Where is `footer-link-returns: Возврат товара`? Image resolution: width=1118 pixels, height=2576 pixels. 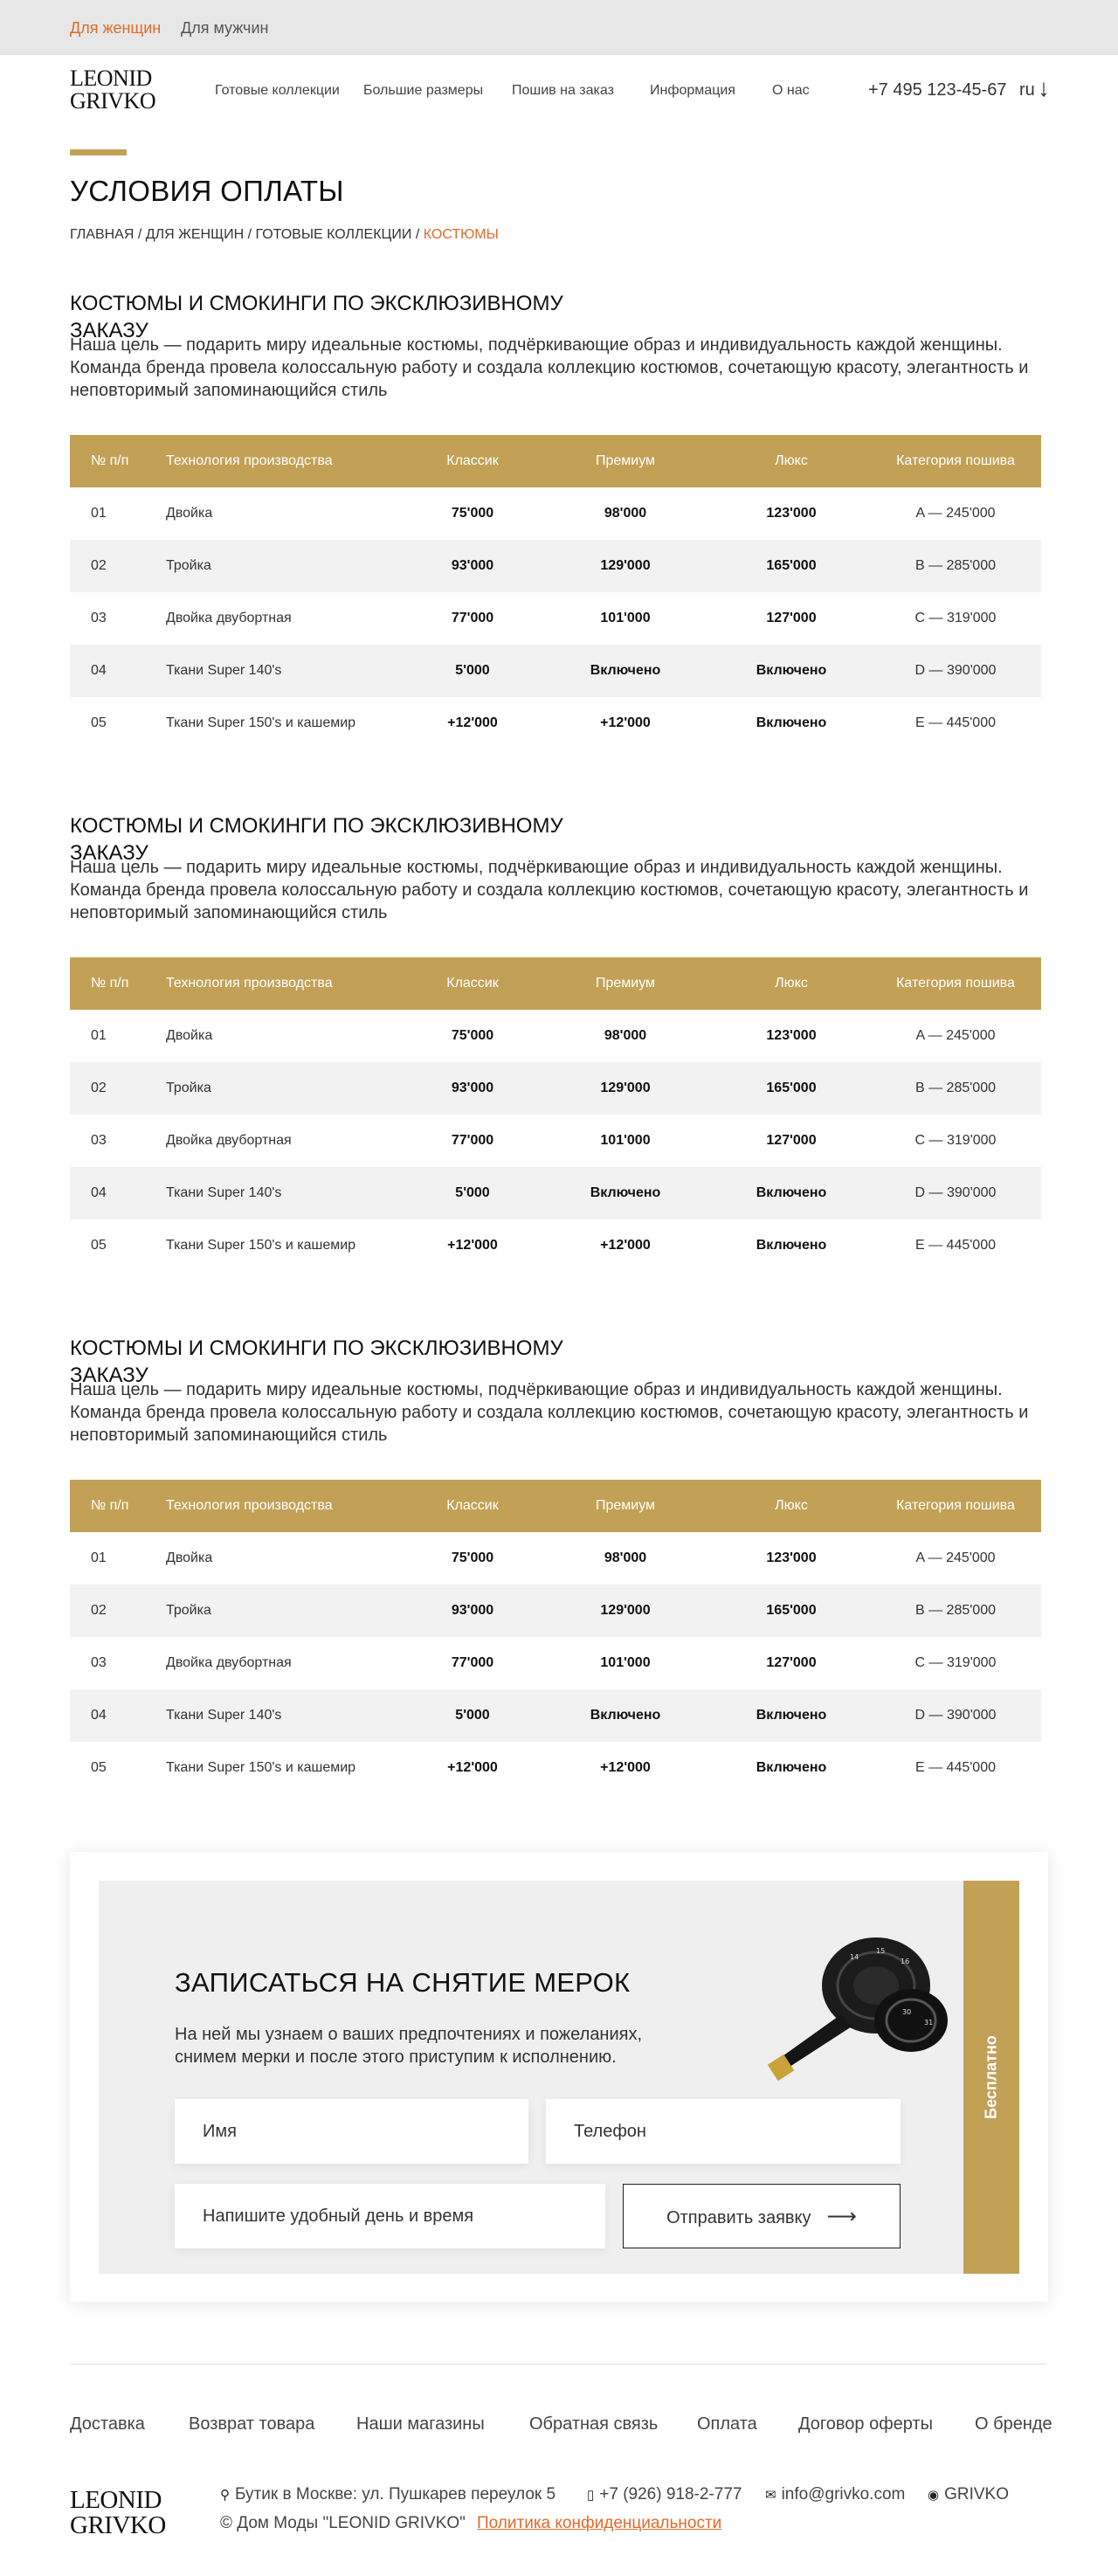 footer-link-returns: Возврат товара is located at coordinates (251, 2424).